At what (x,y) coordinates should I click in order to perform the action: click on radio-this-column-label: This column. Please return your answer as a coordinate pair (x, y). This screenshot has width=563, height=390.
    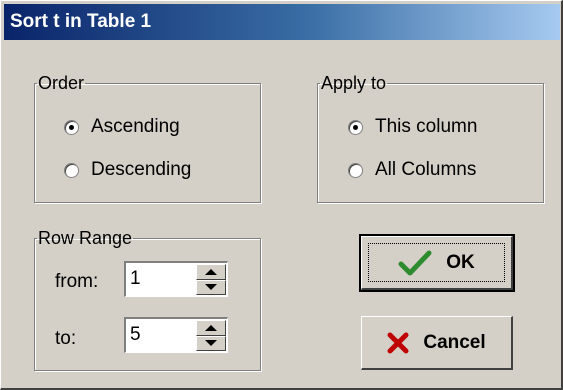
    Looking at the image, I should click on (426, 126).